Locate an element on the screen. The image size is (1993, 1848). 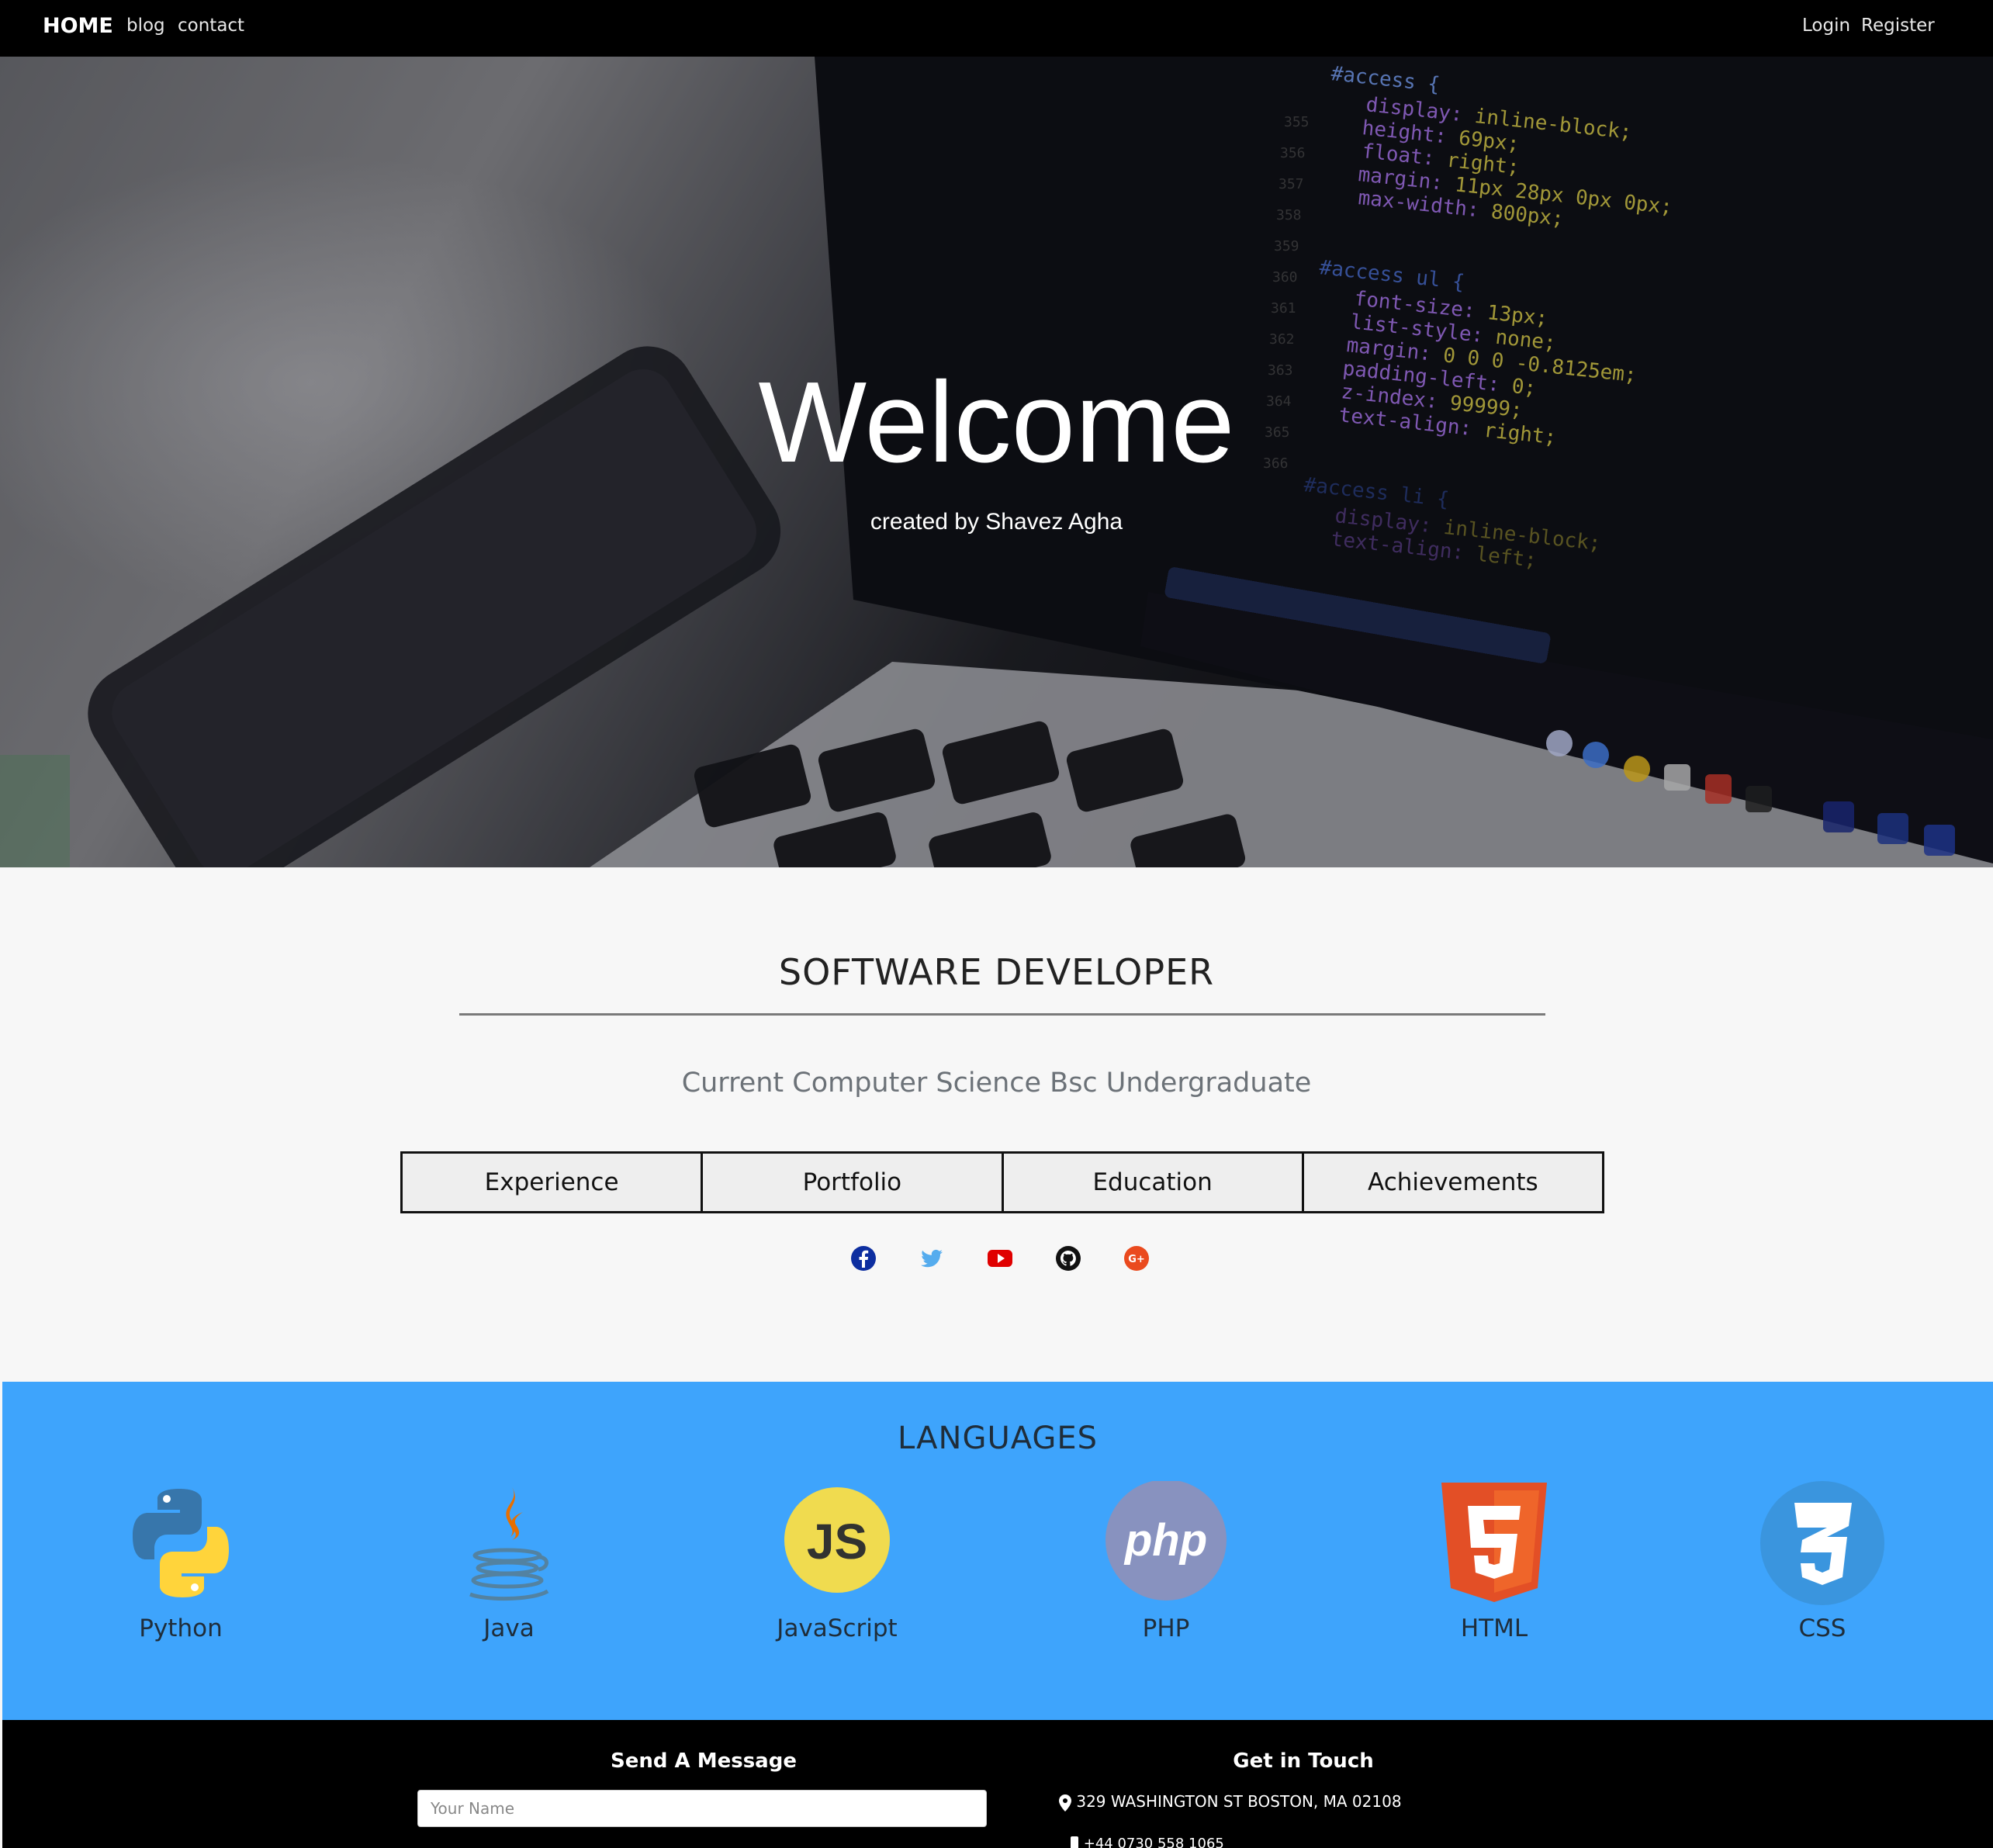
address-line: 329 WASHINGTON ST BOSTON, MA 02108 is located at coordinates (1230, 1802).